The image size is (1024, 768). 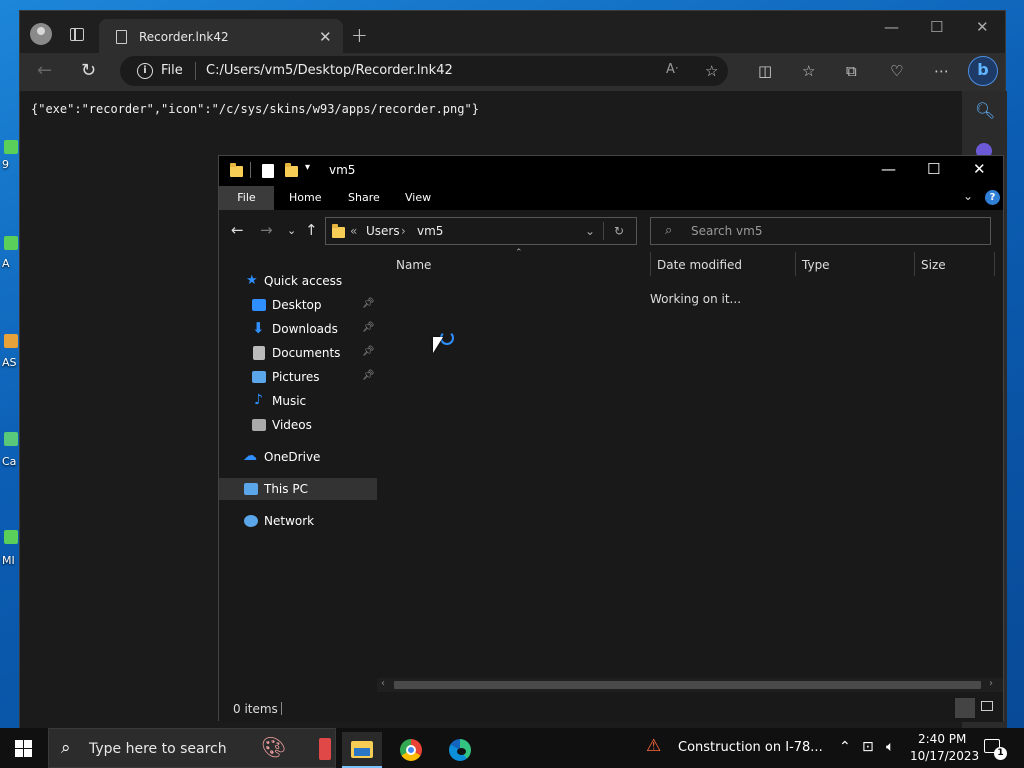 I want to click on new-folder-icon, so click(x=291, y=170).